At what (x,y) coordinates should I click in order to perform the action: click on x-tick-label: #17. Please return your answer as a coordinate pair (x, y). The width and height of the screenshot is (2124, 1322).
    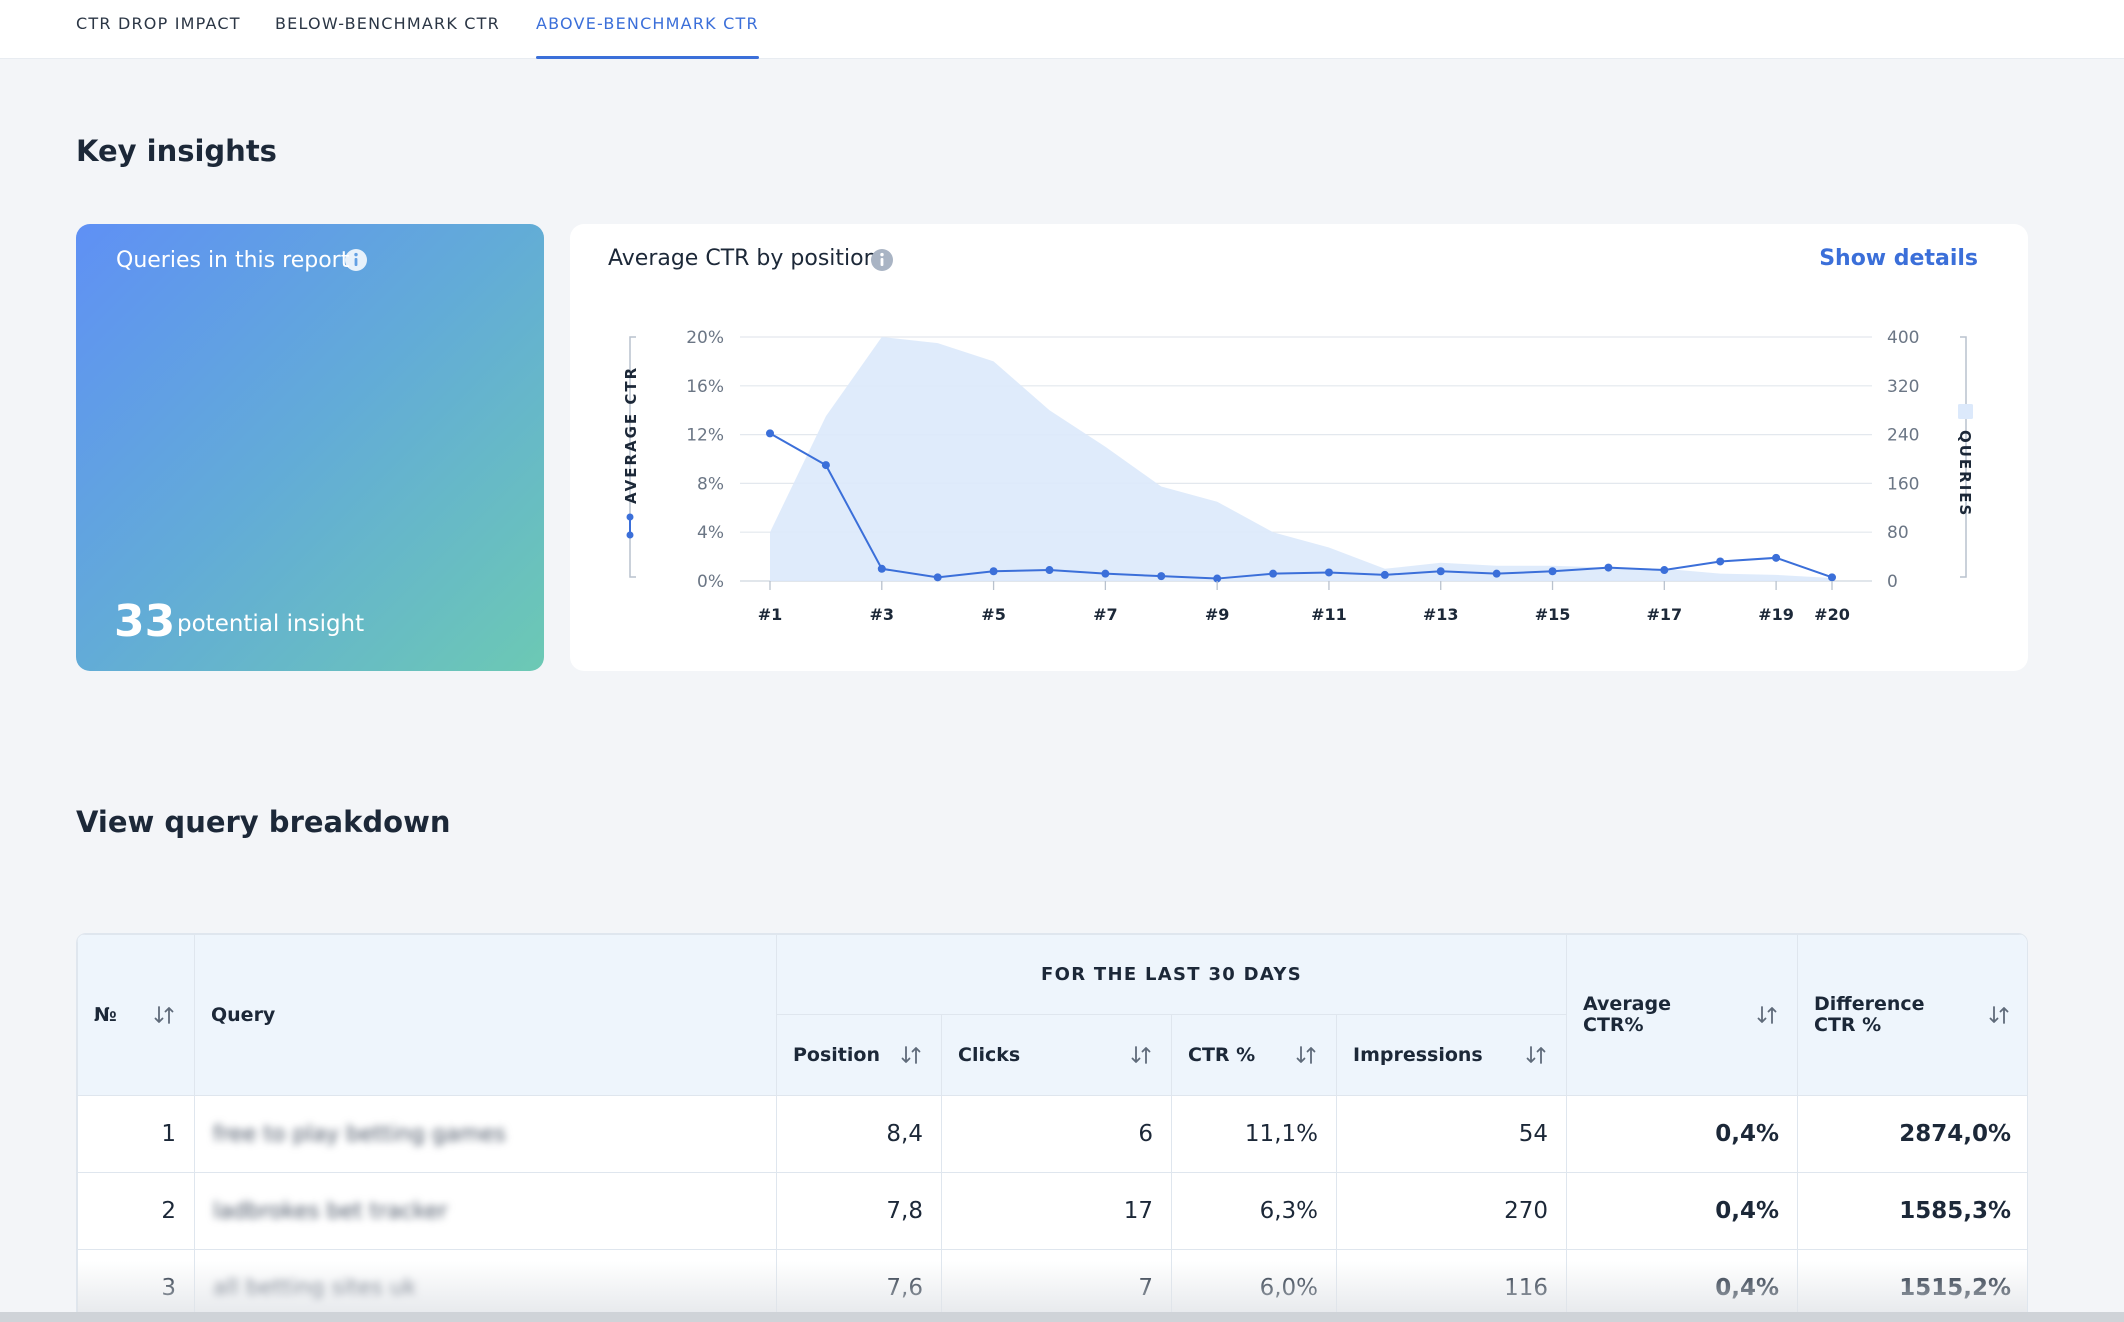
    Looking at the image, I should click on (1664, 614).